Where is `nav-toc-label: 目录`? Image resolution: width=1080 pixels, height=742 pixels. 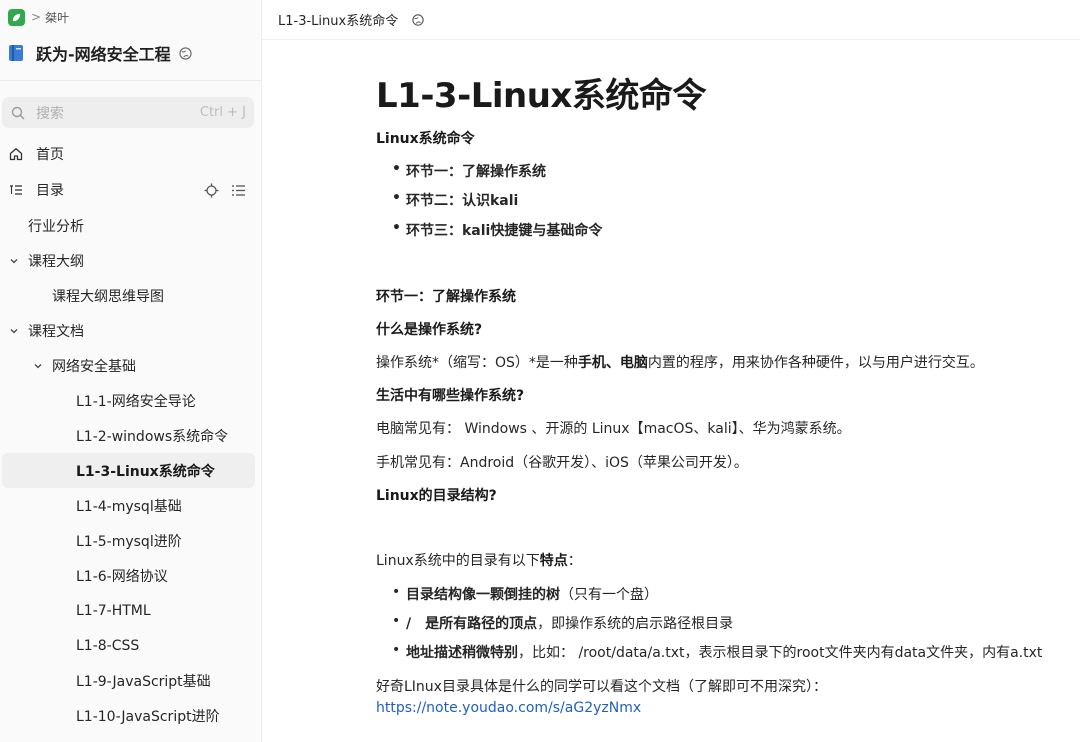 nav-toc-label: 目录 is located at coordinates (50, 191).